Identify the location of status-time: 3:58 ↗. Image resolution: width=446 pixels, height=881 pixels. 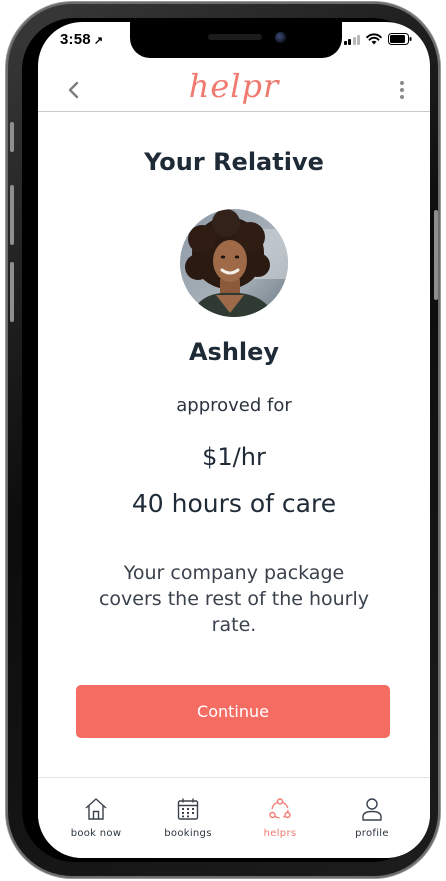
(81, 39).